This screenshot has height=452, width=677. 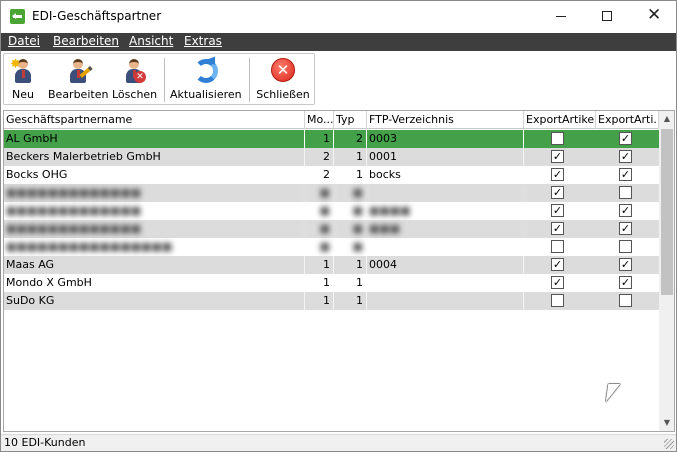 I want to click on table-row: ■■■■■■■■■■■■■ ■ ■ ■■■ ✓ ✓, so click(x=331, y=229).